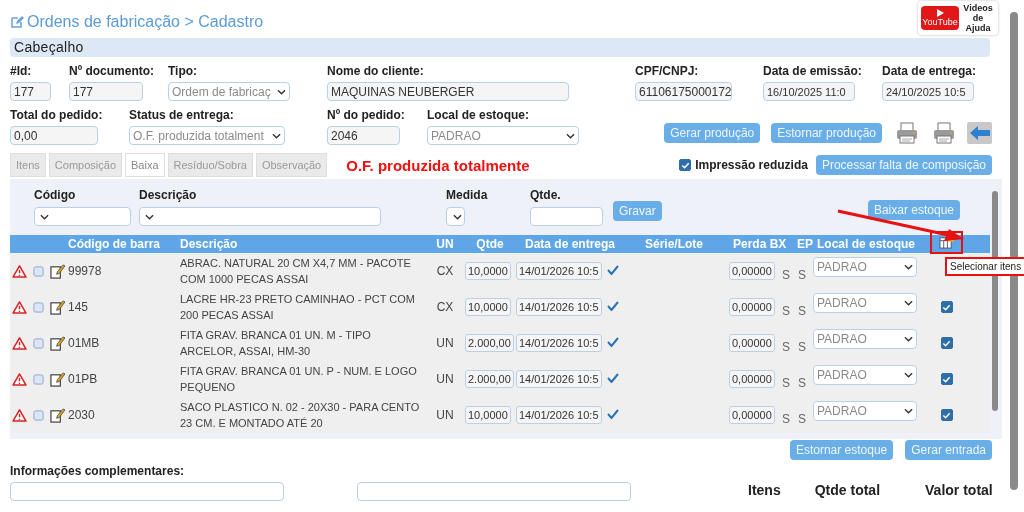 The width and height of the screenshot is (1024, 512). I want to click on field-label: Status de entrega:, so click(181, 115).